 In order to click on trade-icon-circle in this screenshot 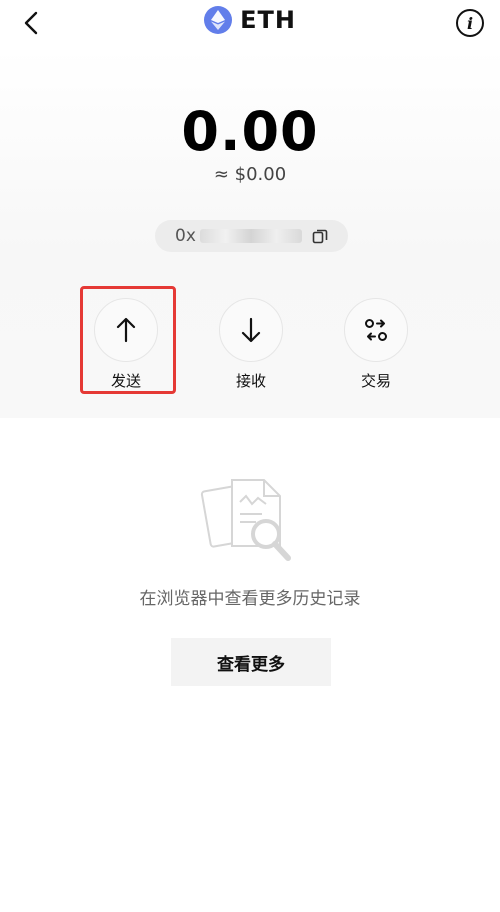, I will do `click(376, 330)`.